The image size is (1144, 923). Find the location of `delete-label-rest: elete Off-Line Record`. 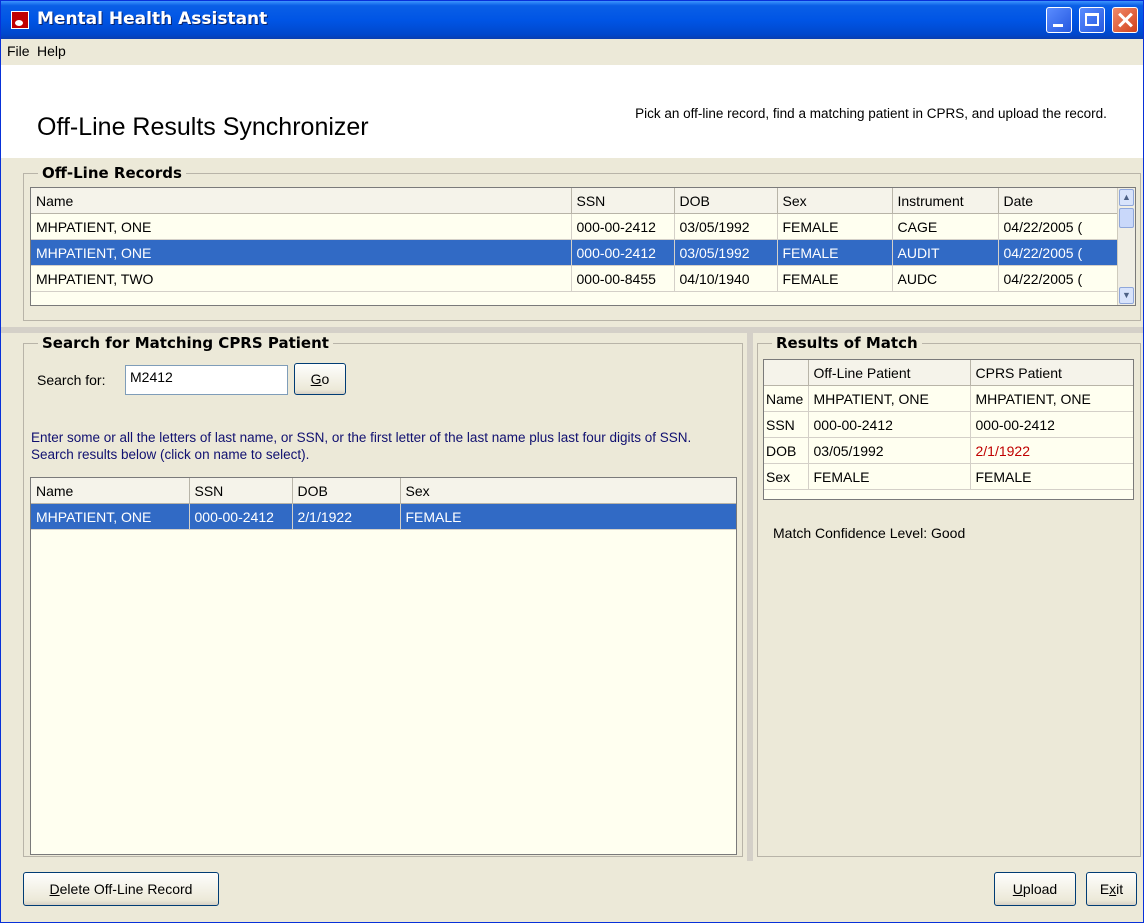

delete-label-rest: elete Off-Line Record is located at coordinates (126, 889).